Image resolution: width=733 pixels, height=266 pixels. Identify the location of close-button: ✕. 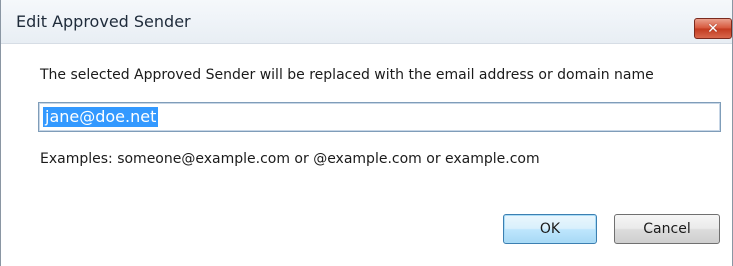
(713, 28).